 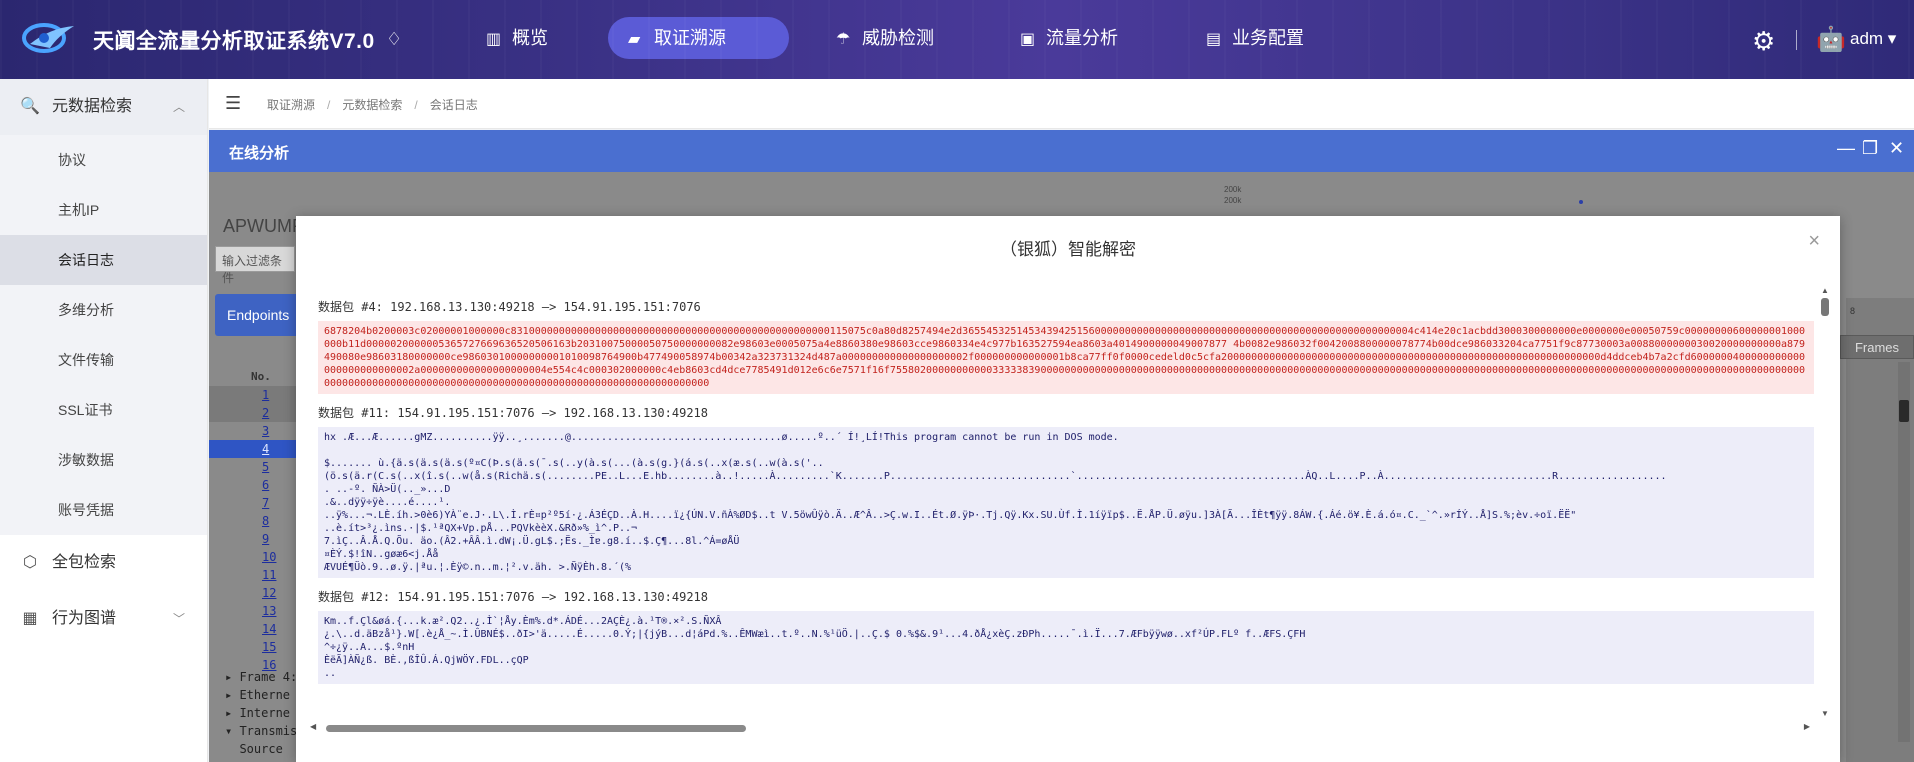 What do you see at coordinates (1232, 195) in the screenshot?
I see `chart-ticks: 200k 200k` at bounding box center [1232, 195].